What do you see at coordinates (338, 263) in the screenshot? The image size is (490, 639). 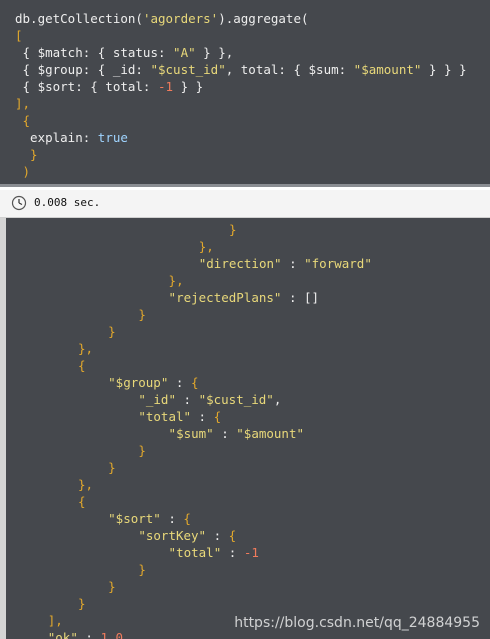 I see `result-token: "forward"` at bounding box center [338, 263].